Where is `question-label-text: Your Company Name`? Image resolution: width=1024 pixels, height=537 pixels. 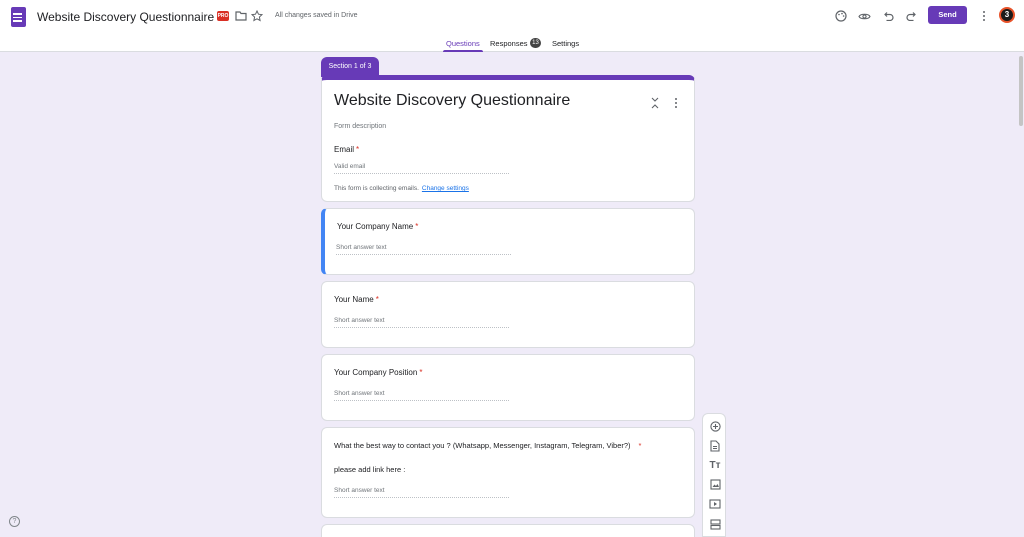 question-label-text: Your Company Name is located at coordinates (375, 226).